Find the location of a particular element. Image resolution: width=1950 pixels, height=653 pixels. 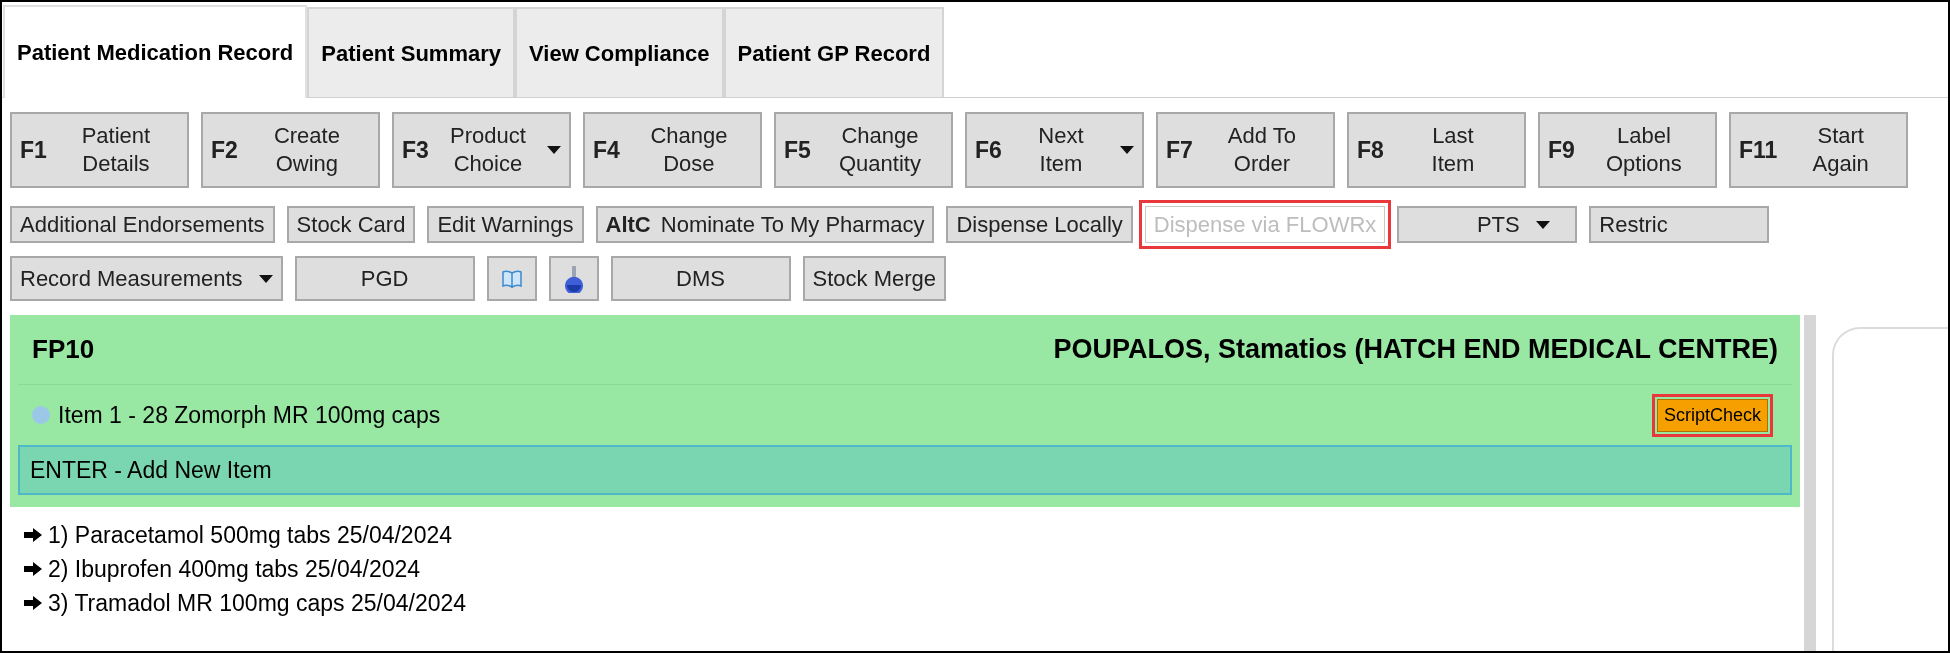

history-item: 2) Ibuprofen 400mg tabs 25/04/2024 is located at coordinates (234, 569).